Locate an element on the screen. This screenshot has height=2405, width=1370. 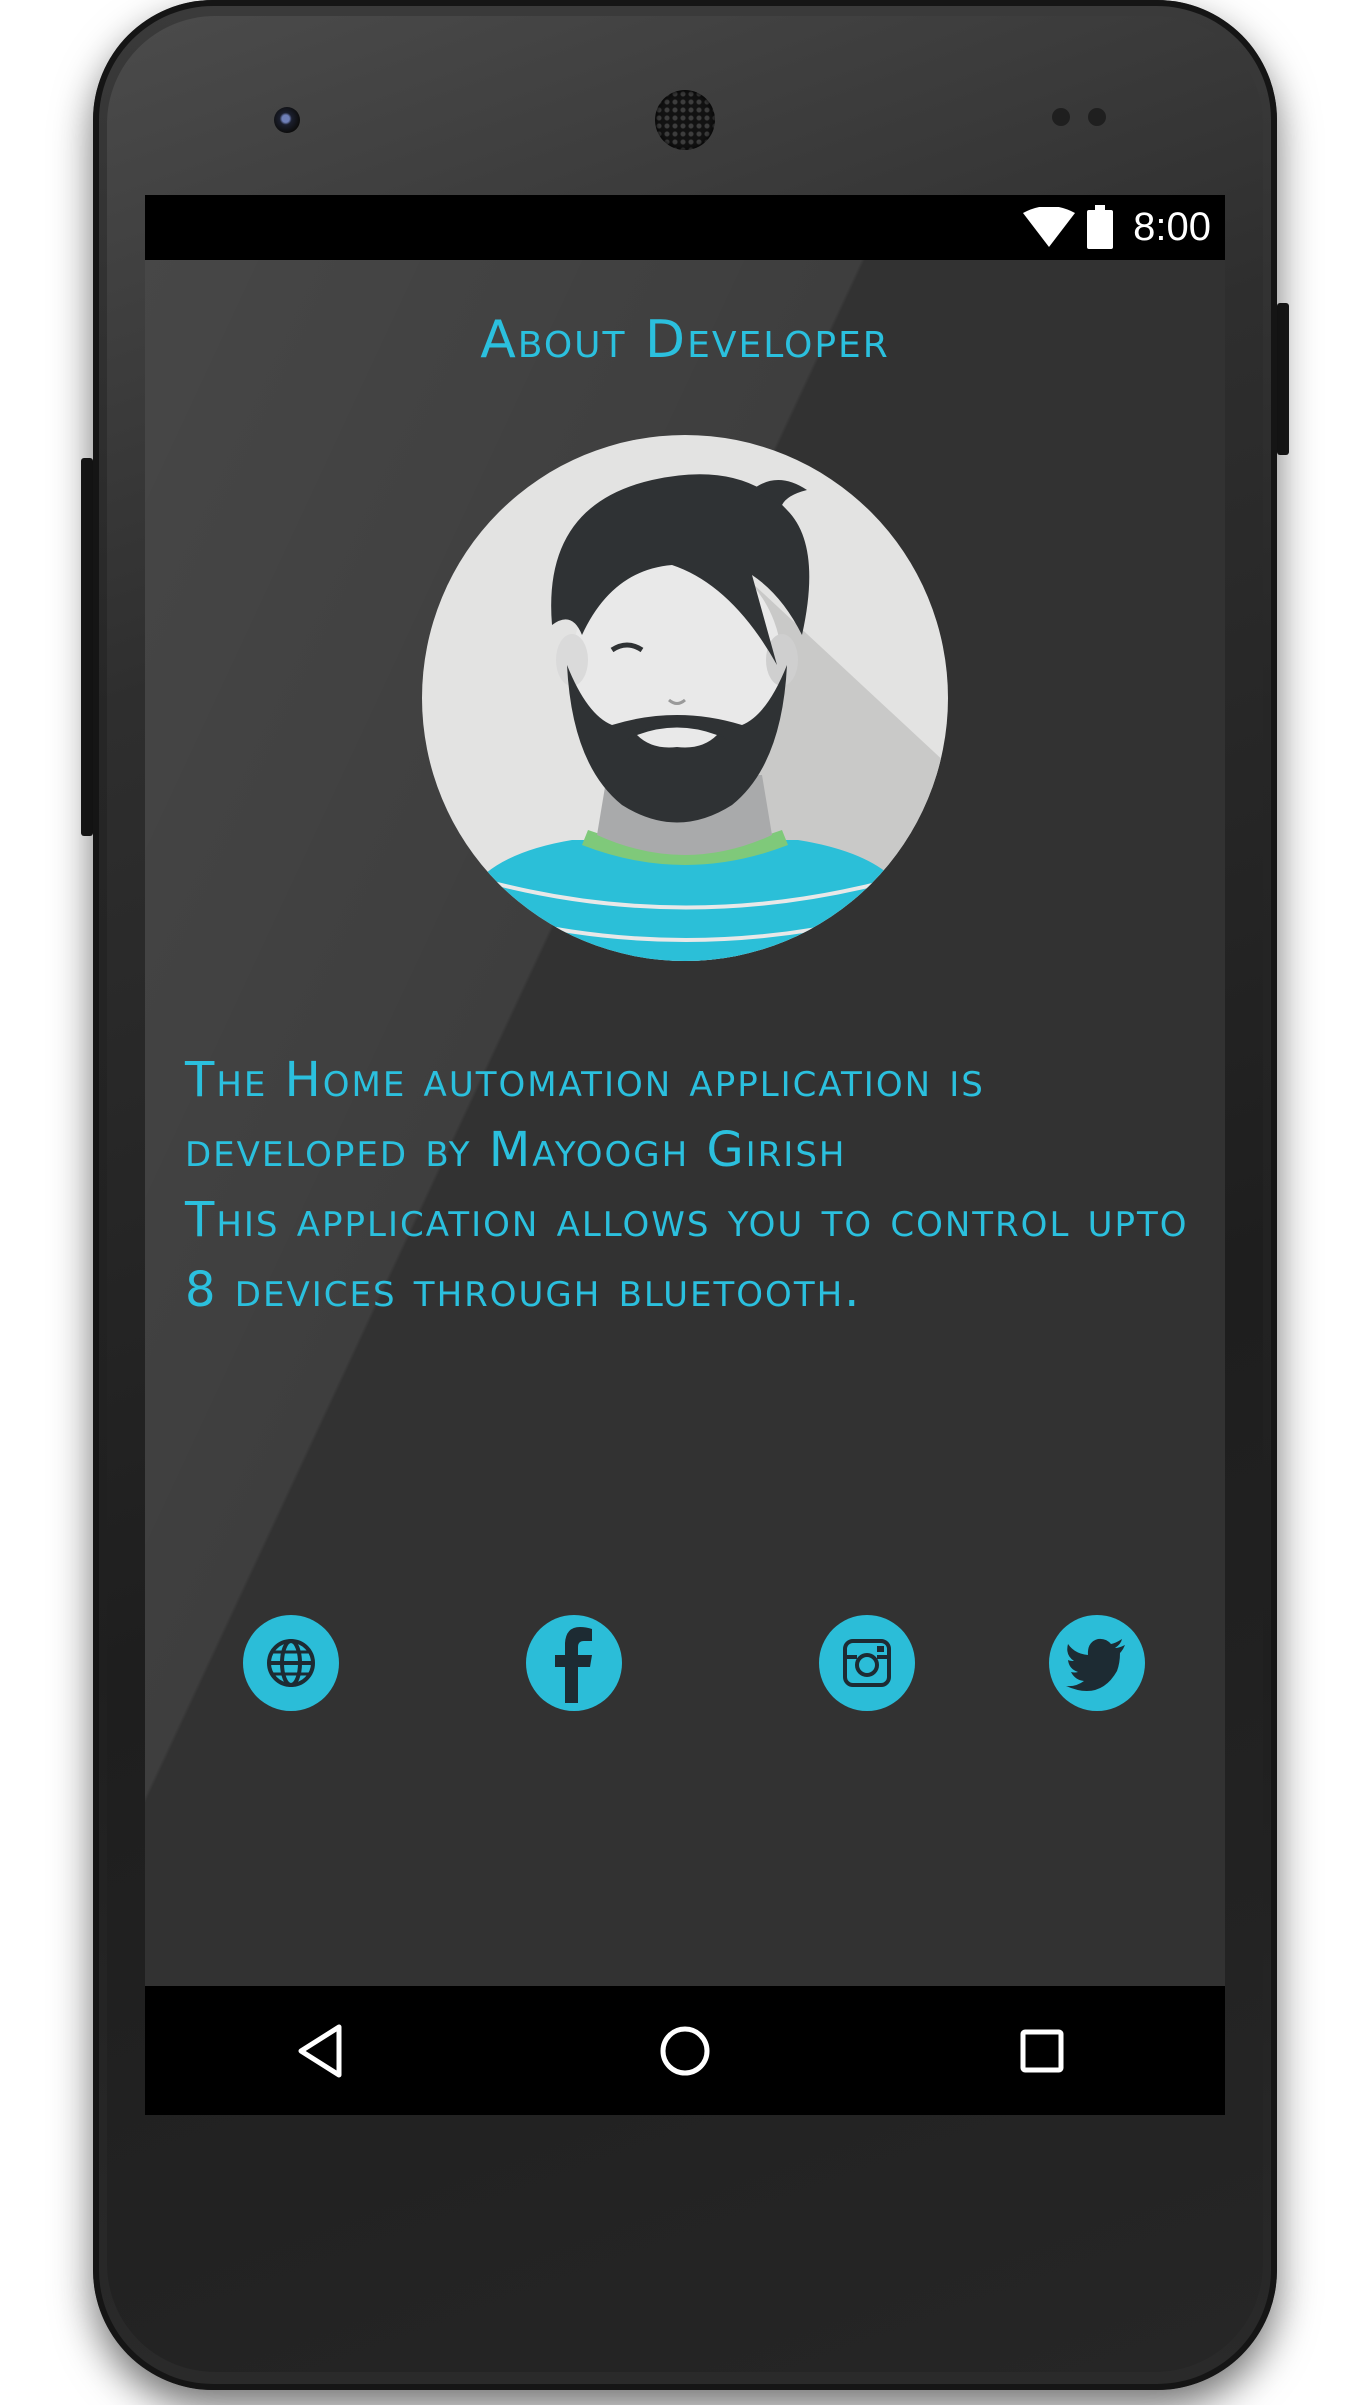
wifi-icon is located at coordinates (1049, 227).